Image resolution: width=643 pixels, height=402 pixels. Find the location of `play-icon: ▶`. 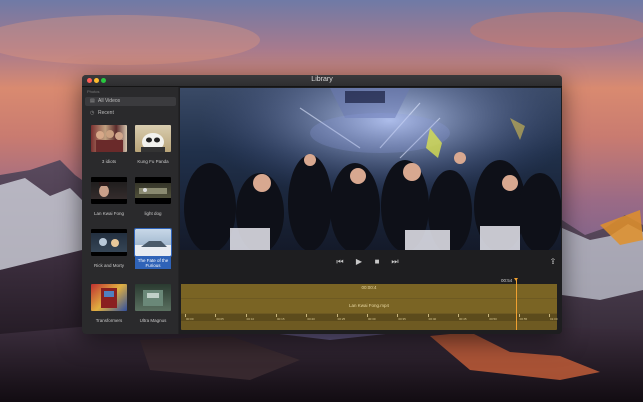

play-icon: ▶ is located at coordinates (359, 261).